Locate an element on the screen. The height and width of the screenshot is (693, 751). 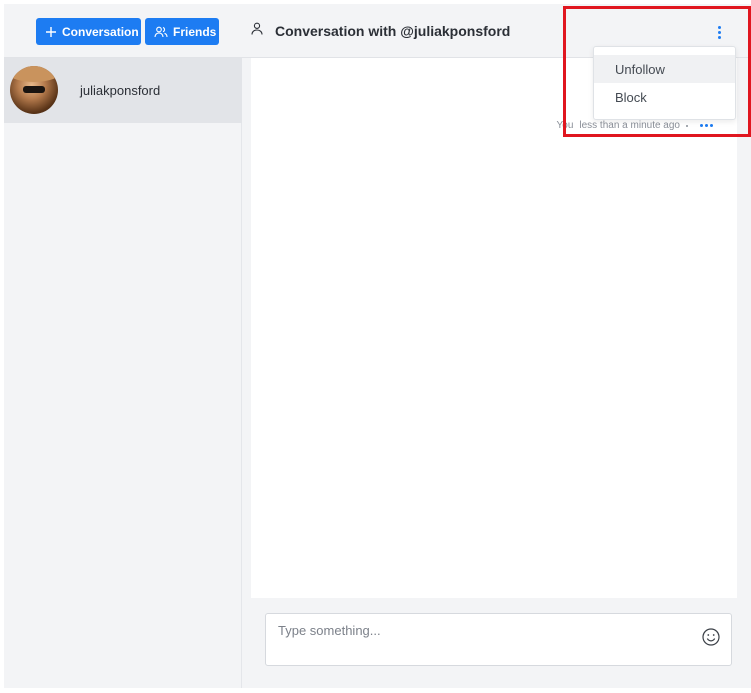
separator-dot is located at coordinates (687, 125).